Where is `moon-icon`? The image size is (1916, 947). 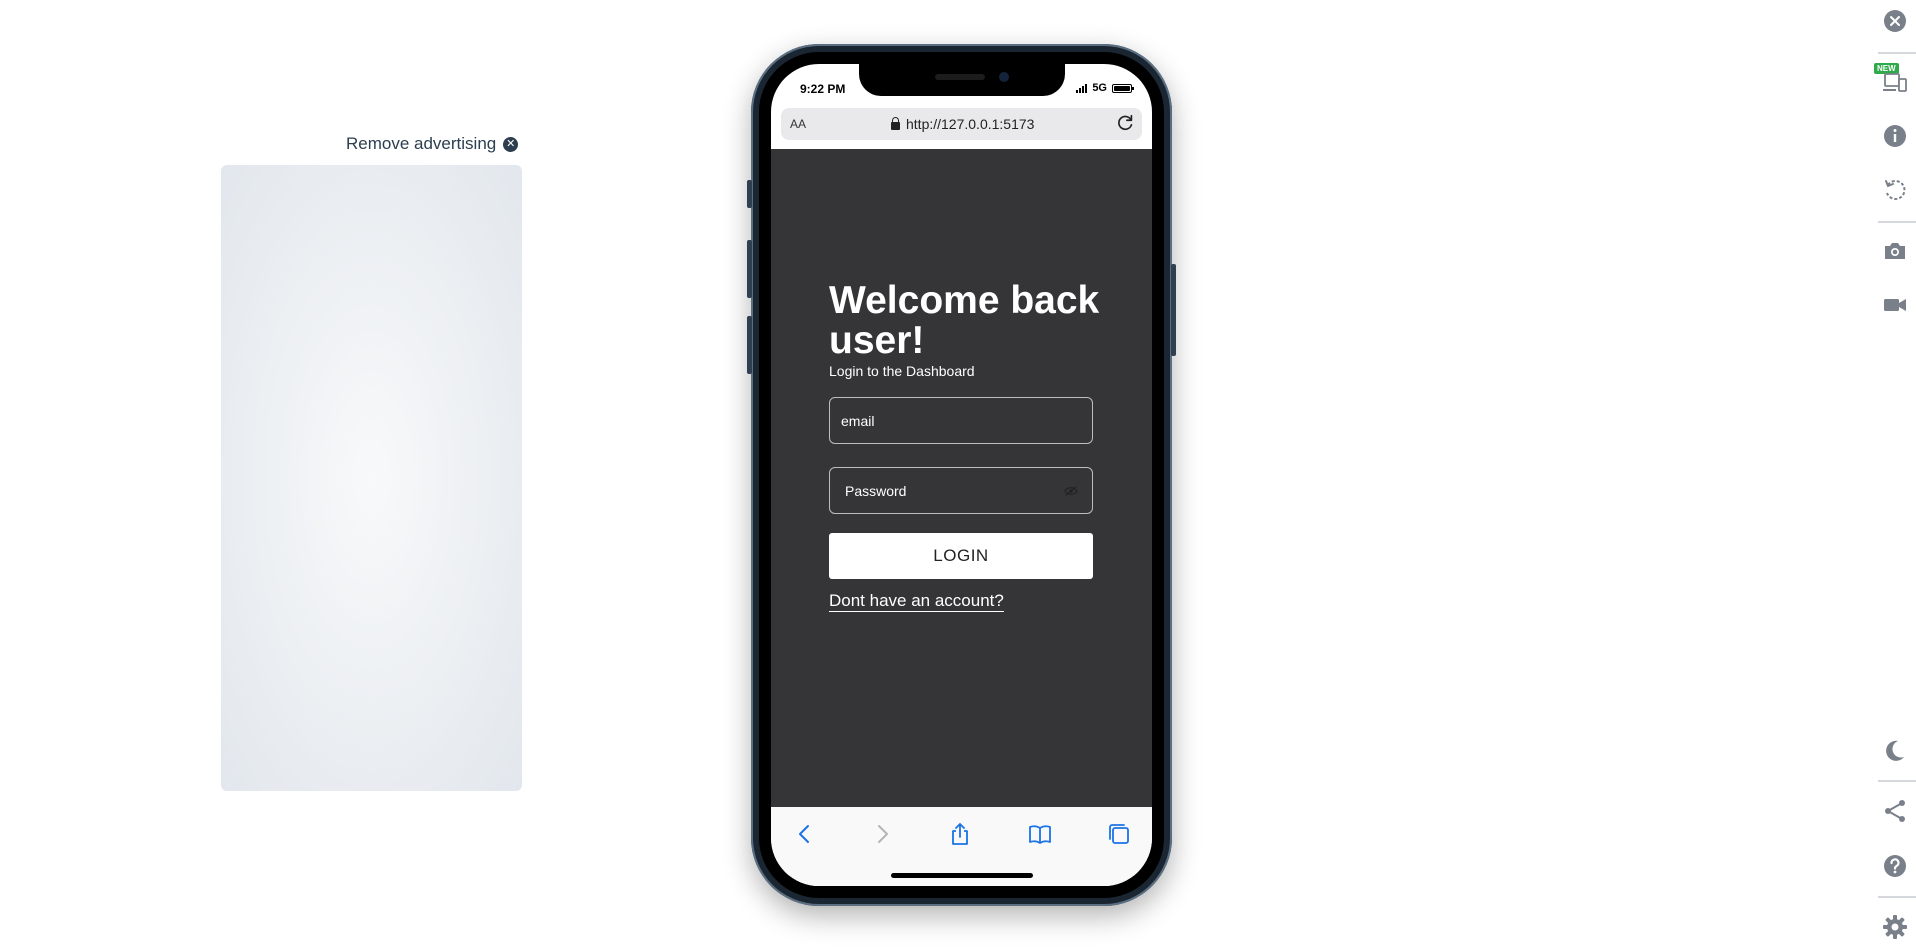
moon-icon is located at coordinates (1895, 751).